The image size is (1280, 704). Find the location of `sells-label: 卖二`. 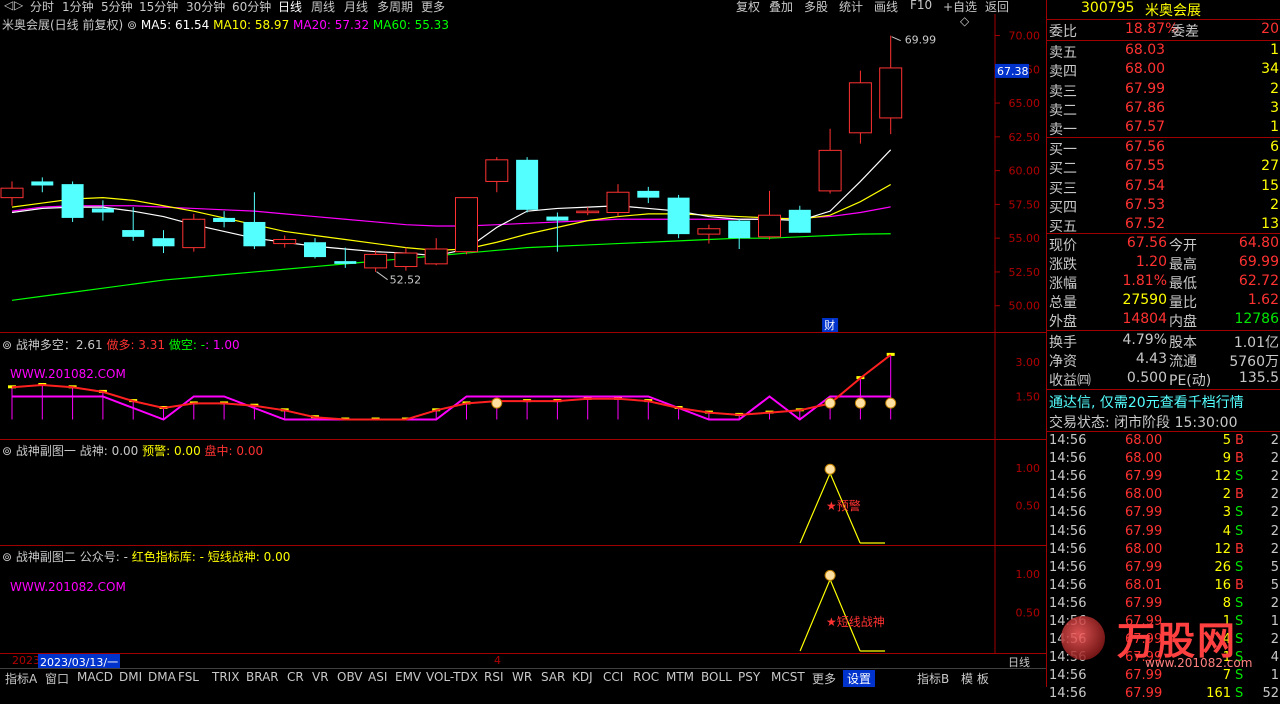

sells-label: 卖二 is located at coordinates (1063, 110).